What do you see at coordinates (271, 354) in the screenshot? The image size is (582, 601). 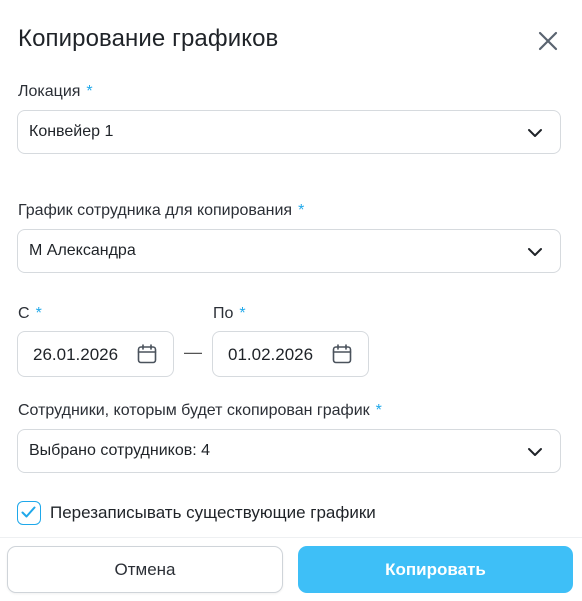 I see `date-to-value: 01.02.2026` at bounding box center [271, 354].